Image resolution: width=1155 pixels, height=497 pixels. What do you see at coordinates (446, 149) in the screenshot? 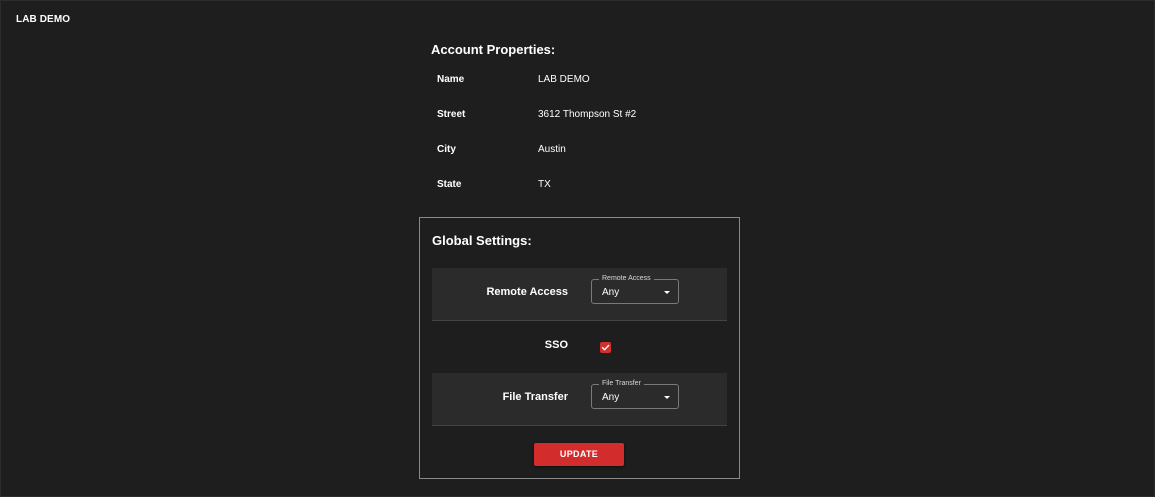
I see `property-key: City` at bounding box center [446, 149].